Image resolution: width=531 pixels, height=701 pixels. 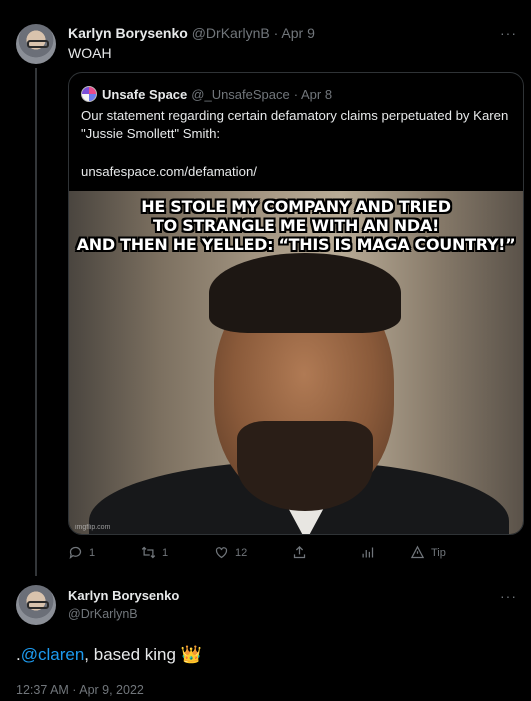 What do you see at coordinates (89, 94) in the screenshot?
I see `quoted-avatar` at bounding box center [89, 94].